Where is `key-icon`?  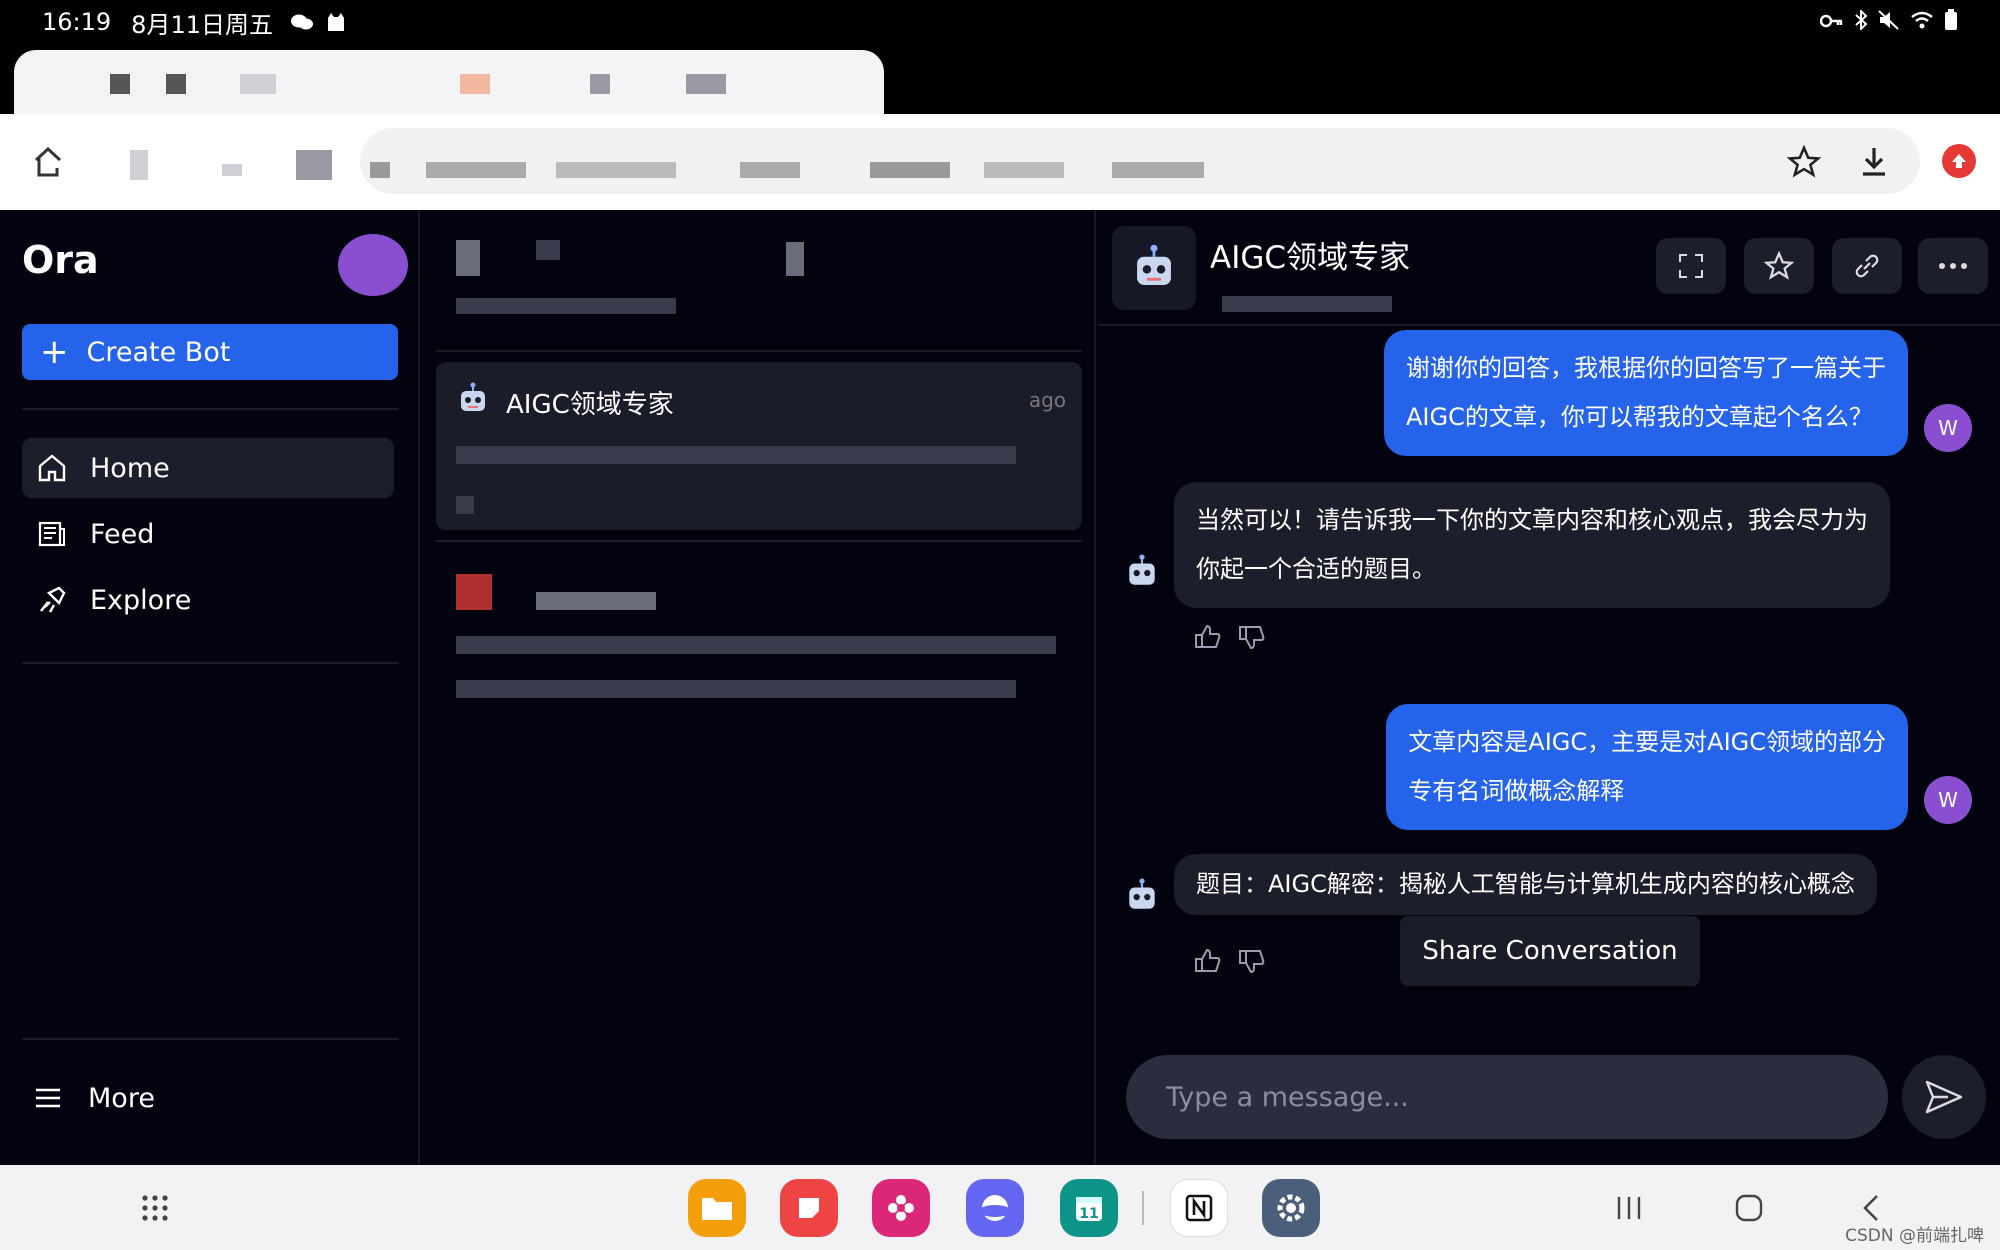 key-icon is located at coordinates (1831, 22).